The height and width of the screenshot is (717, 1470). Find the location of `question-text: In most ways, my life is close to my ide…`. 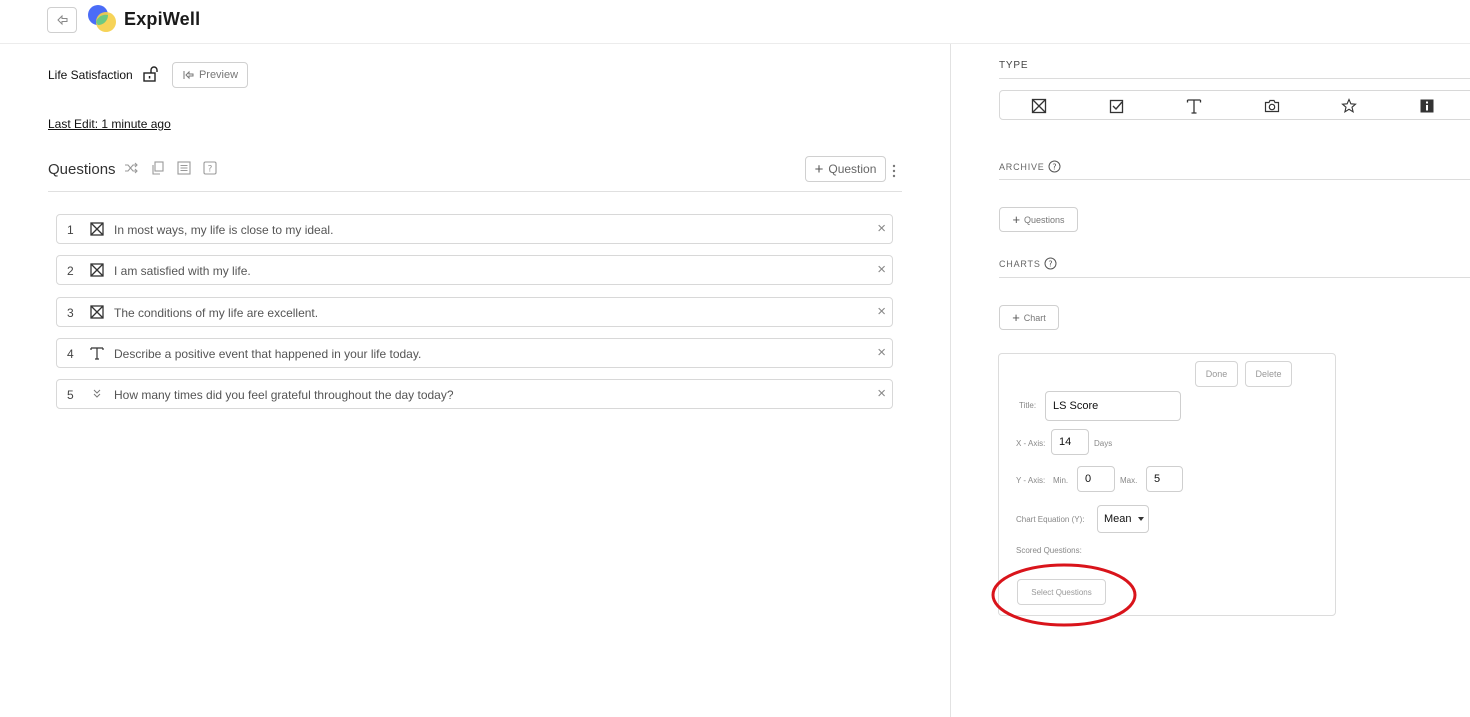

question-text: In most ways, my life is close to my ide… is located at coordinates (224, 230).